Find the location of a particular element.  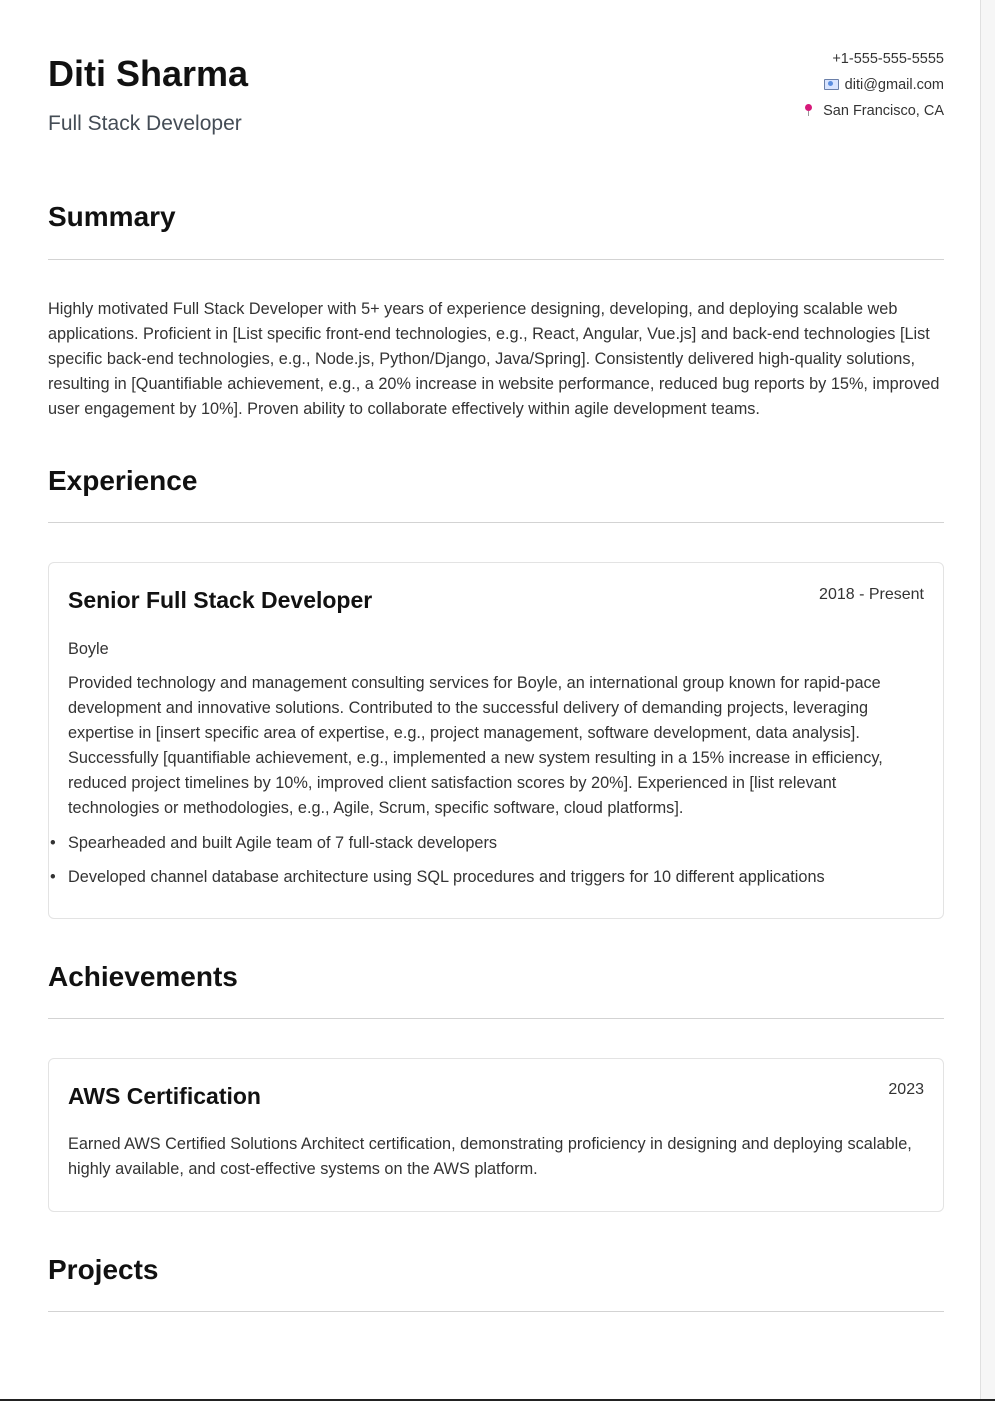

projects-heading: Projects is located at coordinates (103, 1269).